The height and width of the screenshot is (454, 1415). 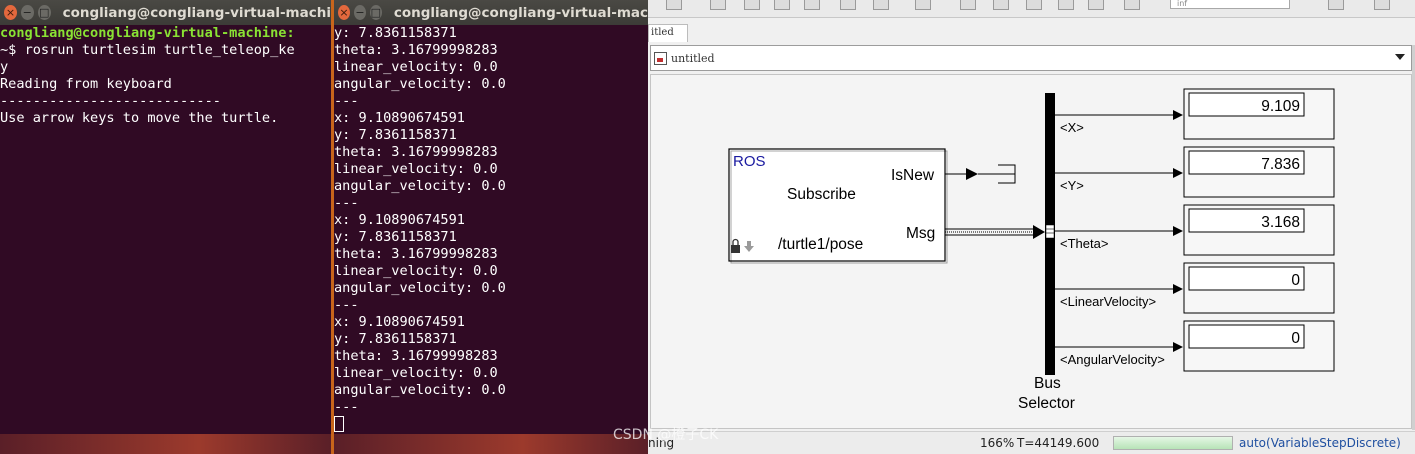 I want to click on stop-time-input: inf, so click(x=1230, y=4).